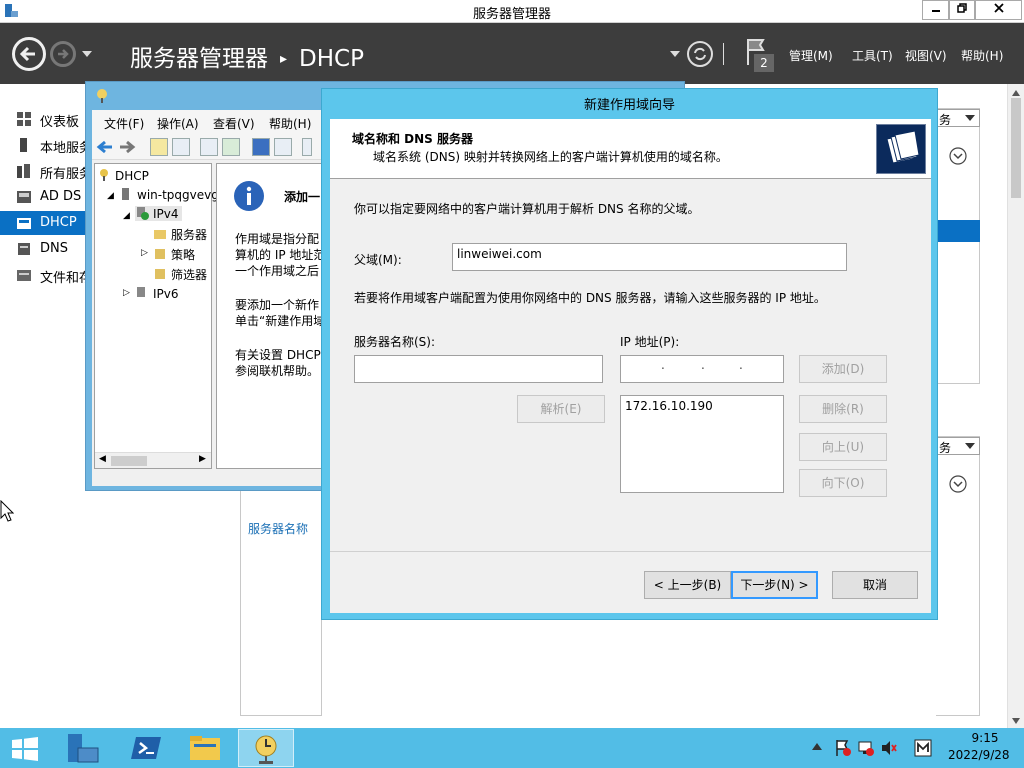 The width and height of the screenshot is (1024, 768). I want to click on minimize-button, so click(935, 10).